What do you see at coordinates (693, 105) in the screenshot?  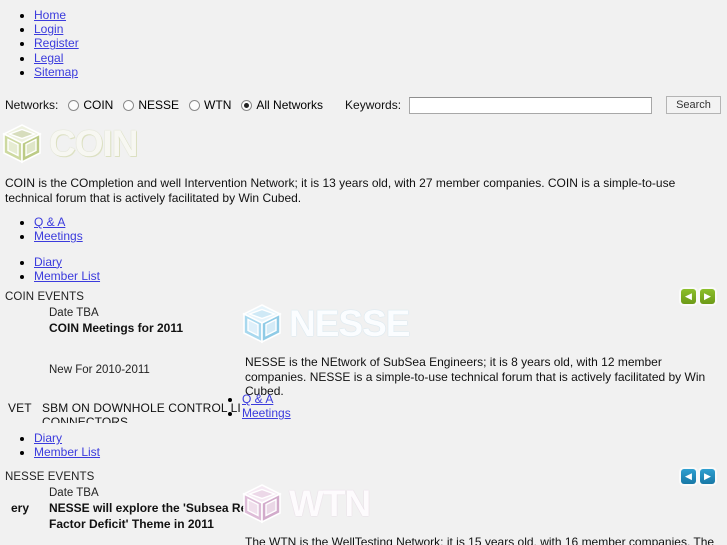 I see `search-button: Search` at bounding box center [693, 105].